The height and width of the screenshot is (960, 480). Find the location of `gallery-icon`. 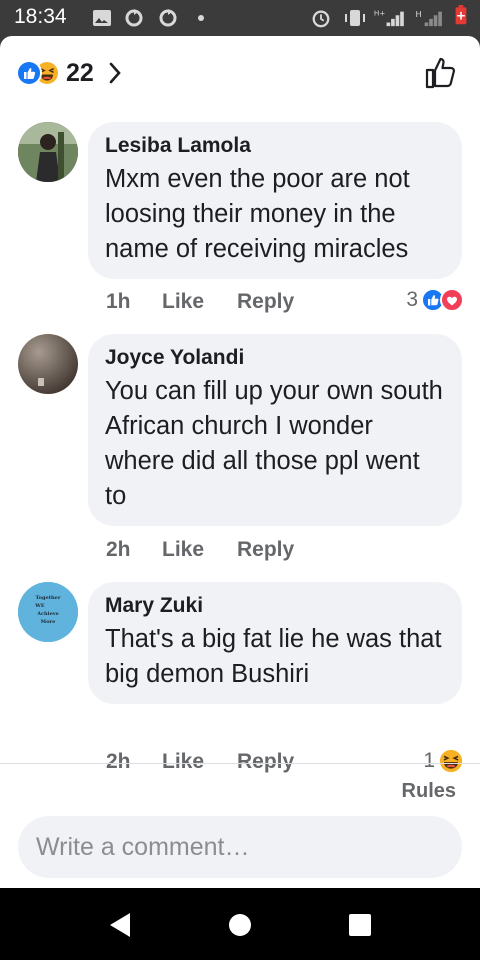

gallery-icon is located at coordinates (102, 18).